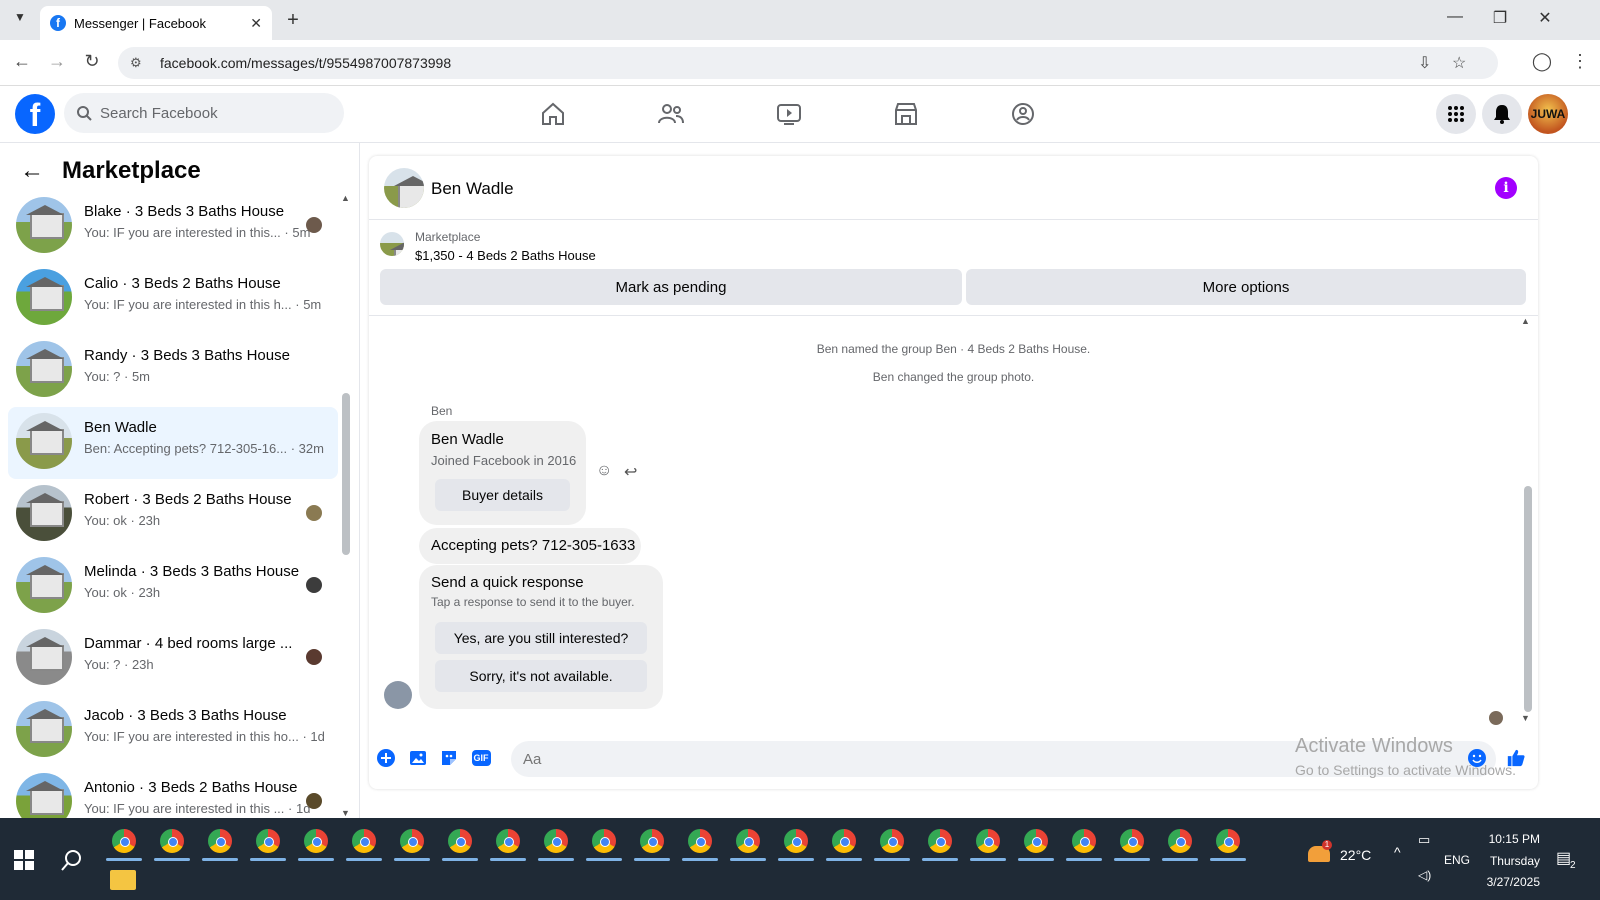  I want to click on conversation-item: Randy · 3 Beds 3 Baths House You: ? · 5m, so click(173, 371).